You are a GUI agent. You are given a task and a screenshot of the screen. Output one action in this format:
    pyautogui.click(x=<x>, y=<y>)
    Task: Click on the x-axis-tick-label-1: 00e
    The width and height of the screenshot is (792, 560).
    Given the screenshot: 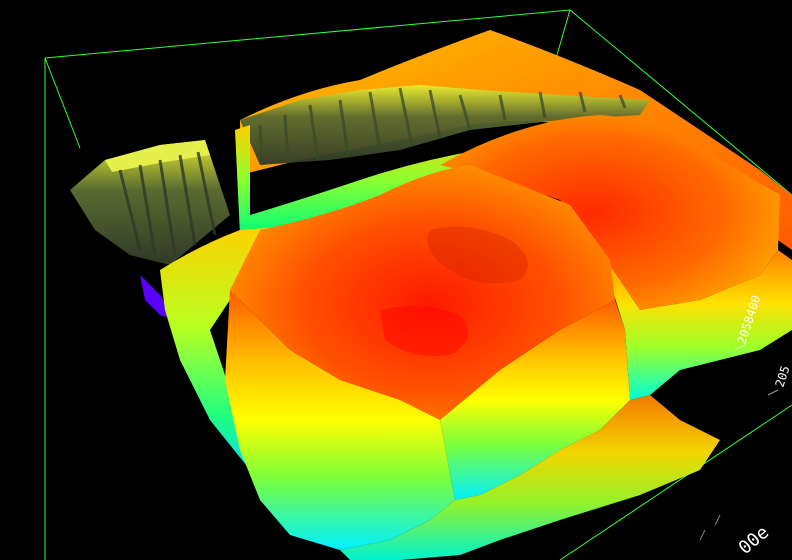 What is the action you would take?
    pyautogui.click(x=754, y=540)
    